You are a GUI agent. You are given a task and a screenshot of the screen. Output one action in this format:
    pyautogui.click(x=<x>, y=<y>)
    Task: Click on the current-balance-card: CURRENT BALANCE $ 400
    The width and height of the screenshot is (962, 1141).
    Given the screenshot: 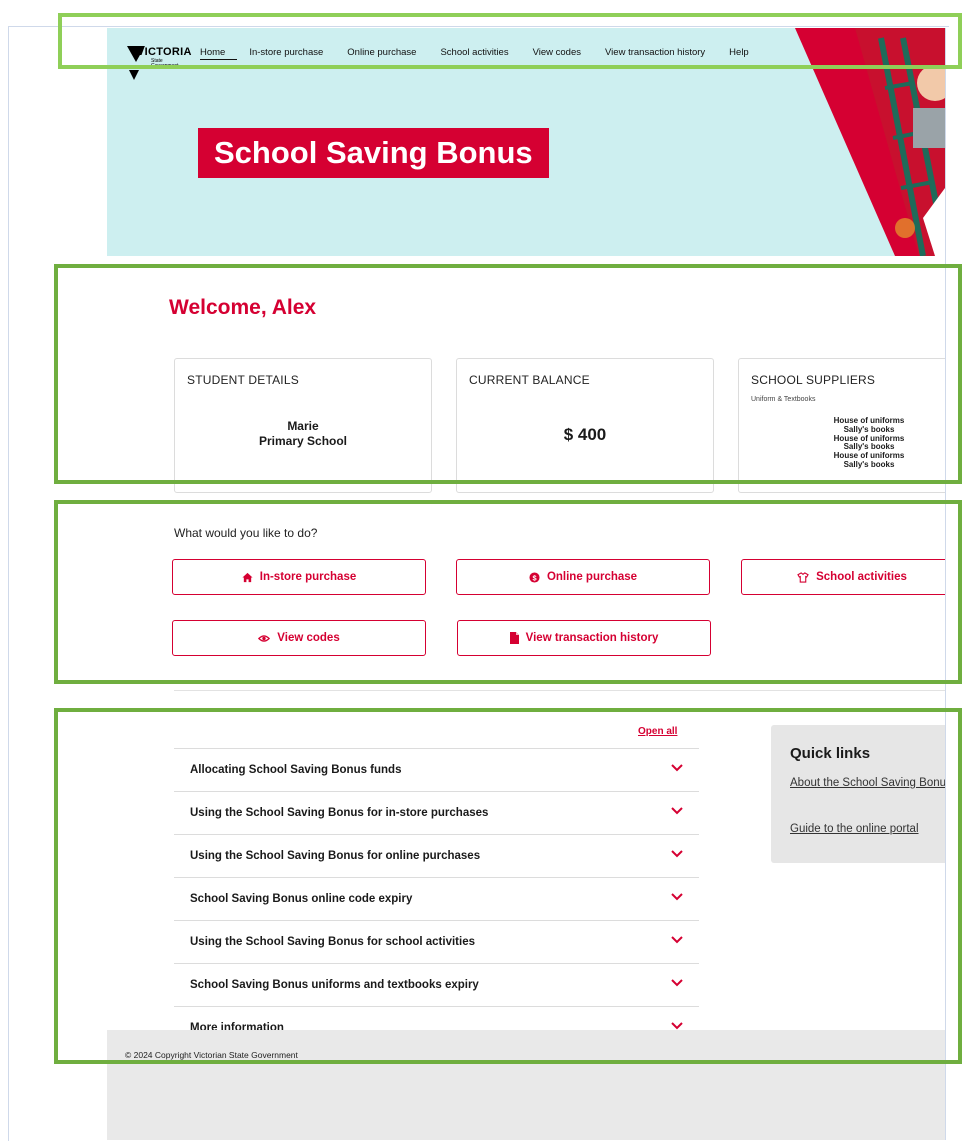 What is the action you would take?
    pyautogui.click(x=585, y=425)
    